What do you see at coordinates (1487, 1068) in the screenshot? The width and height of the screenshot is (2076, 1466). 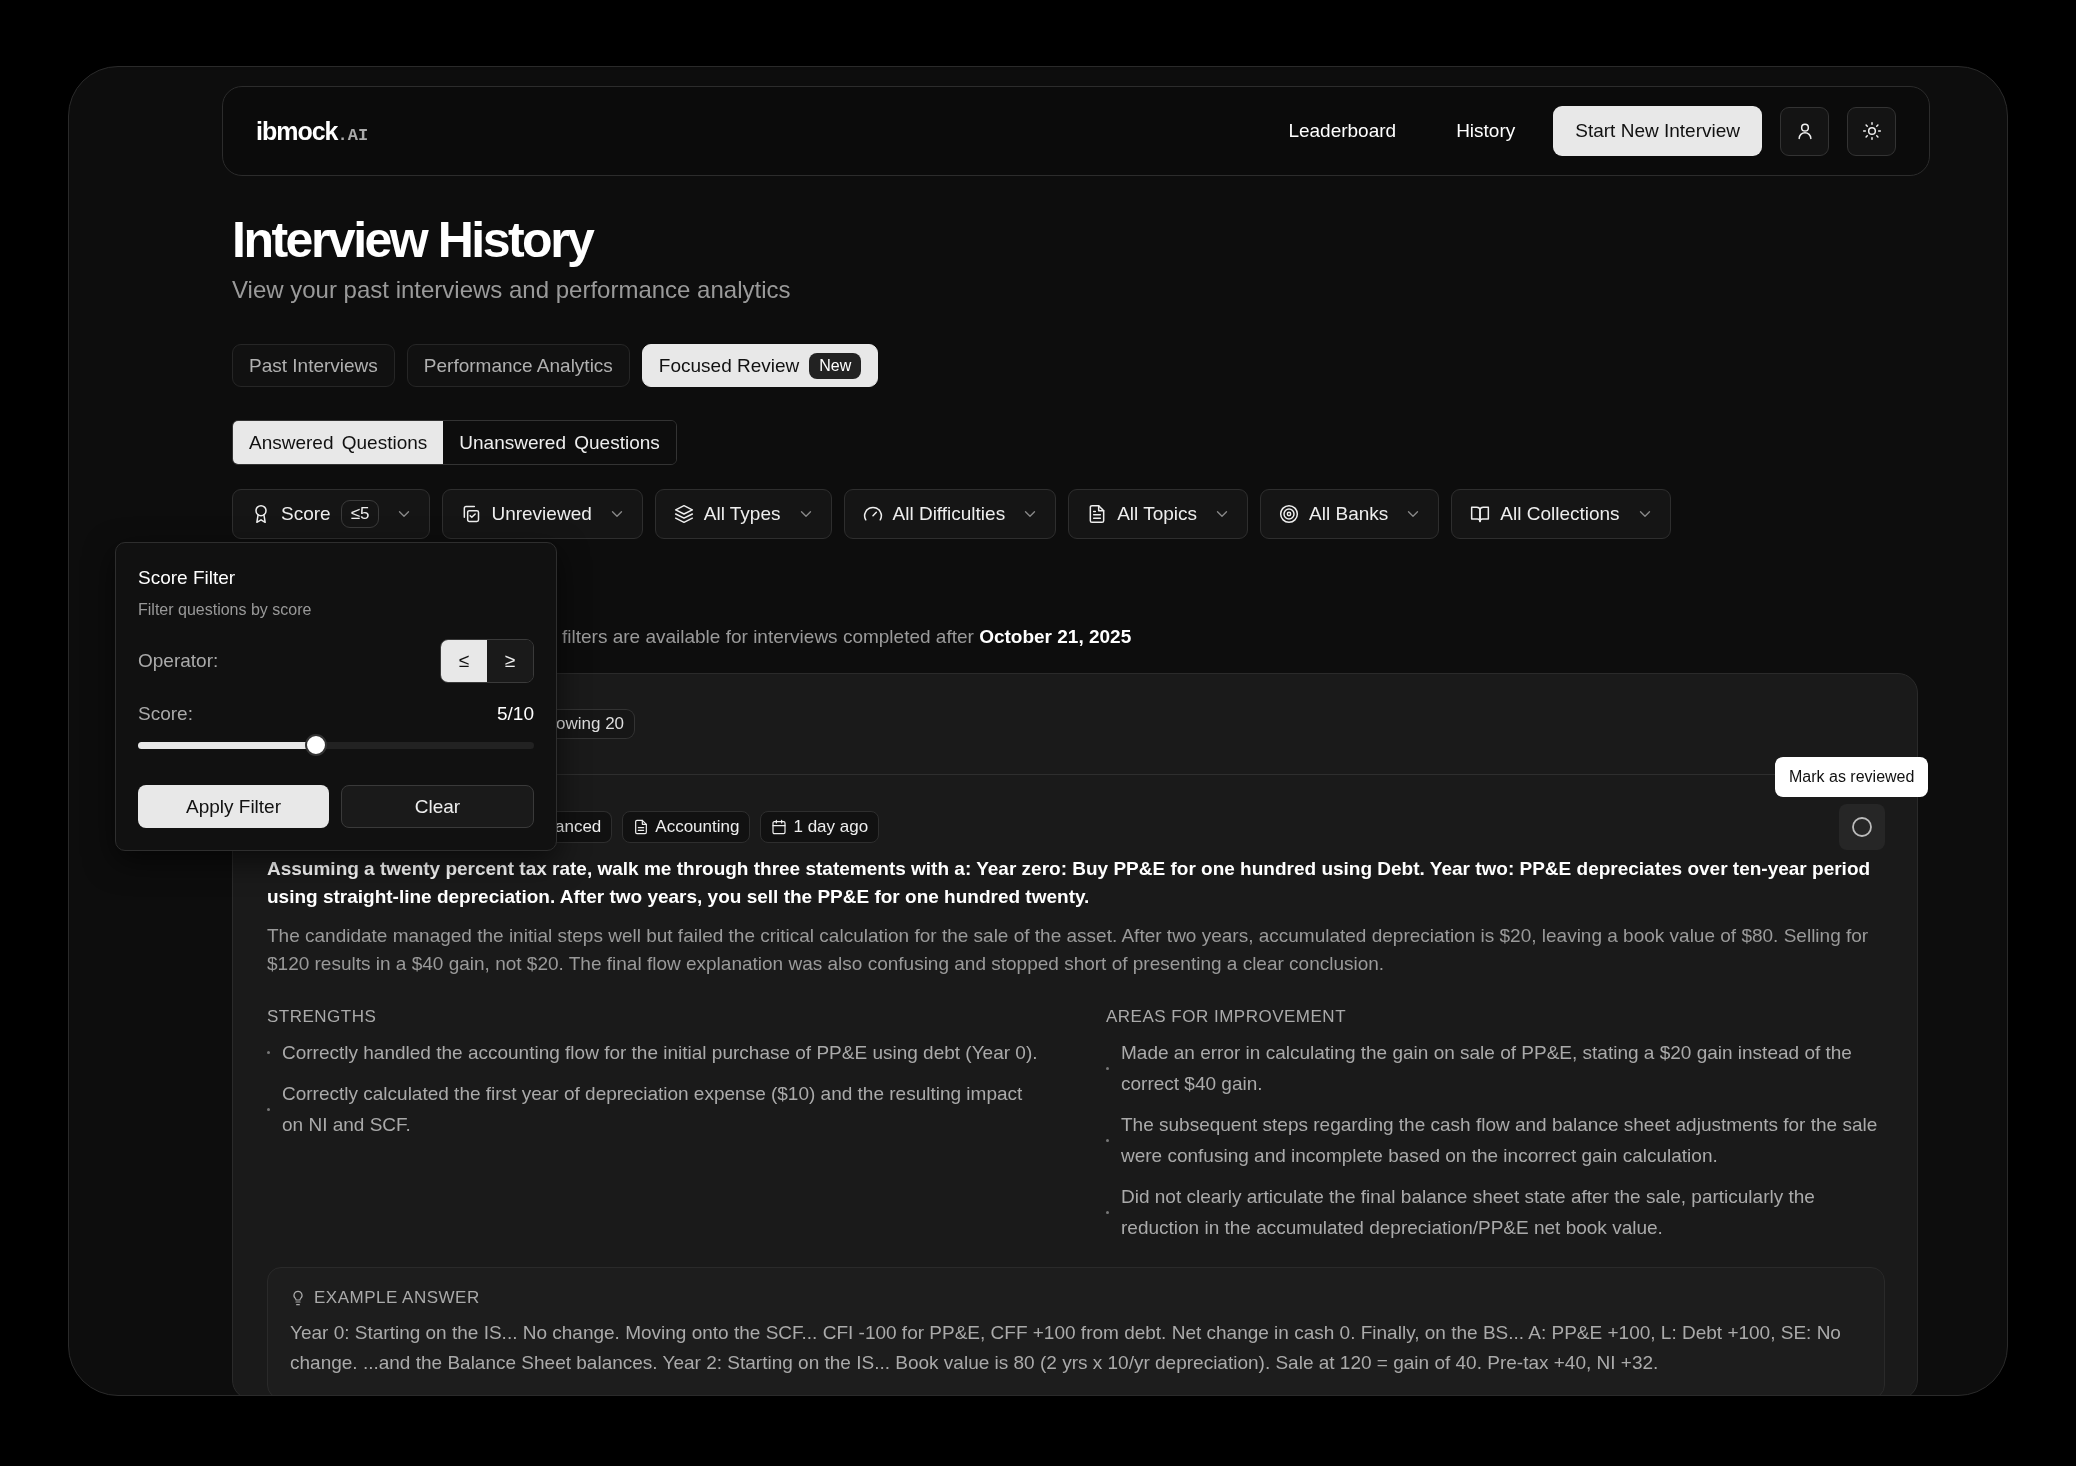 I see `improvement-item: Made an error in calculating the gain on sale of PP&E, stating a $20 gain instead of the correct $40 gain.` at bounding box center [1487, 1068].